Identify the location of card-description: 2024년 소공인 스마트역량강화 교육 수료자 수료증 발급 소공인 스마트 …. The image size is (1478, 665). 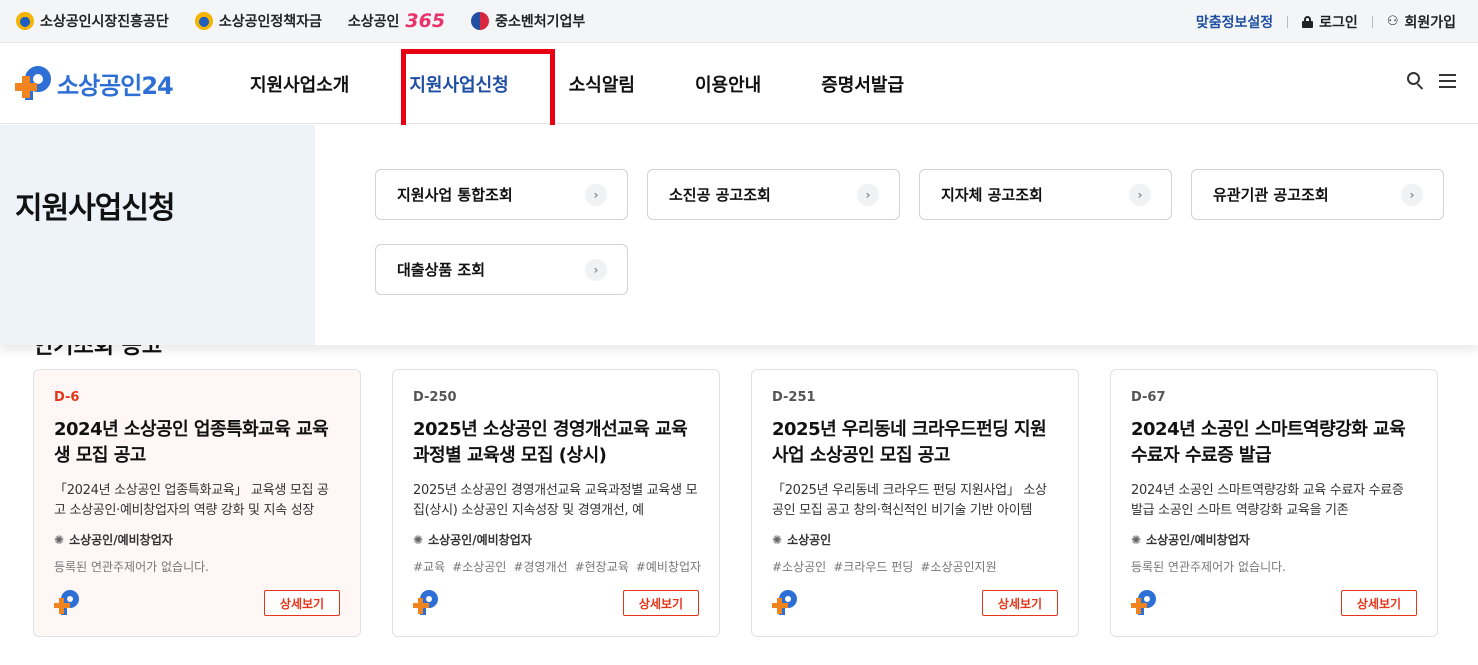
(1267, 500).